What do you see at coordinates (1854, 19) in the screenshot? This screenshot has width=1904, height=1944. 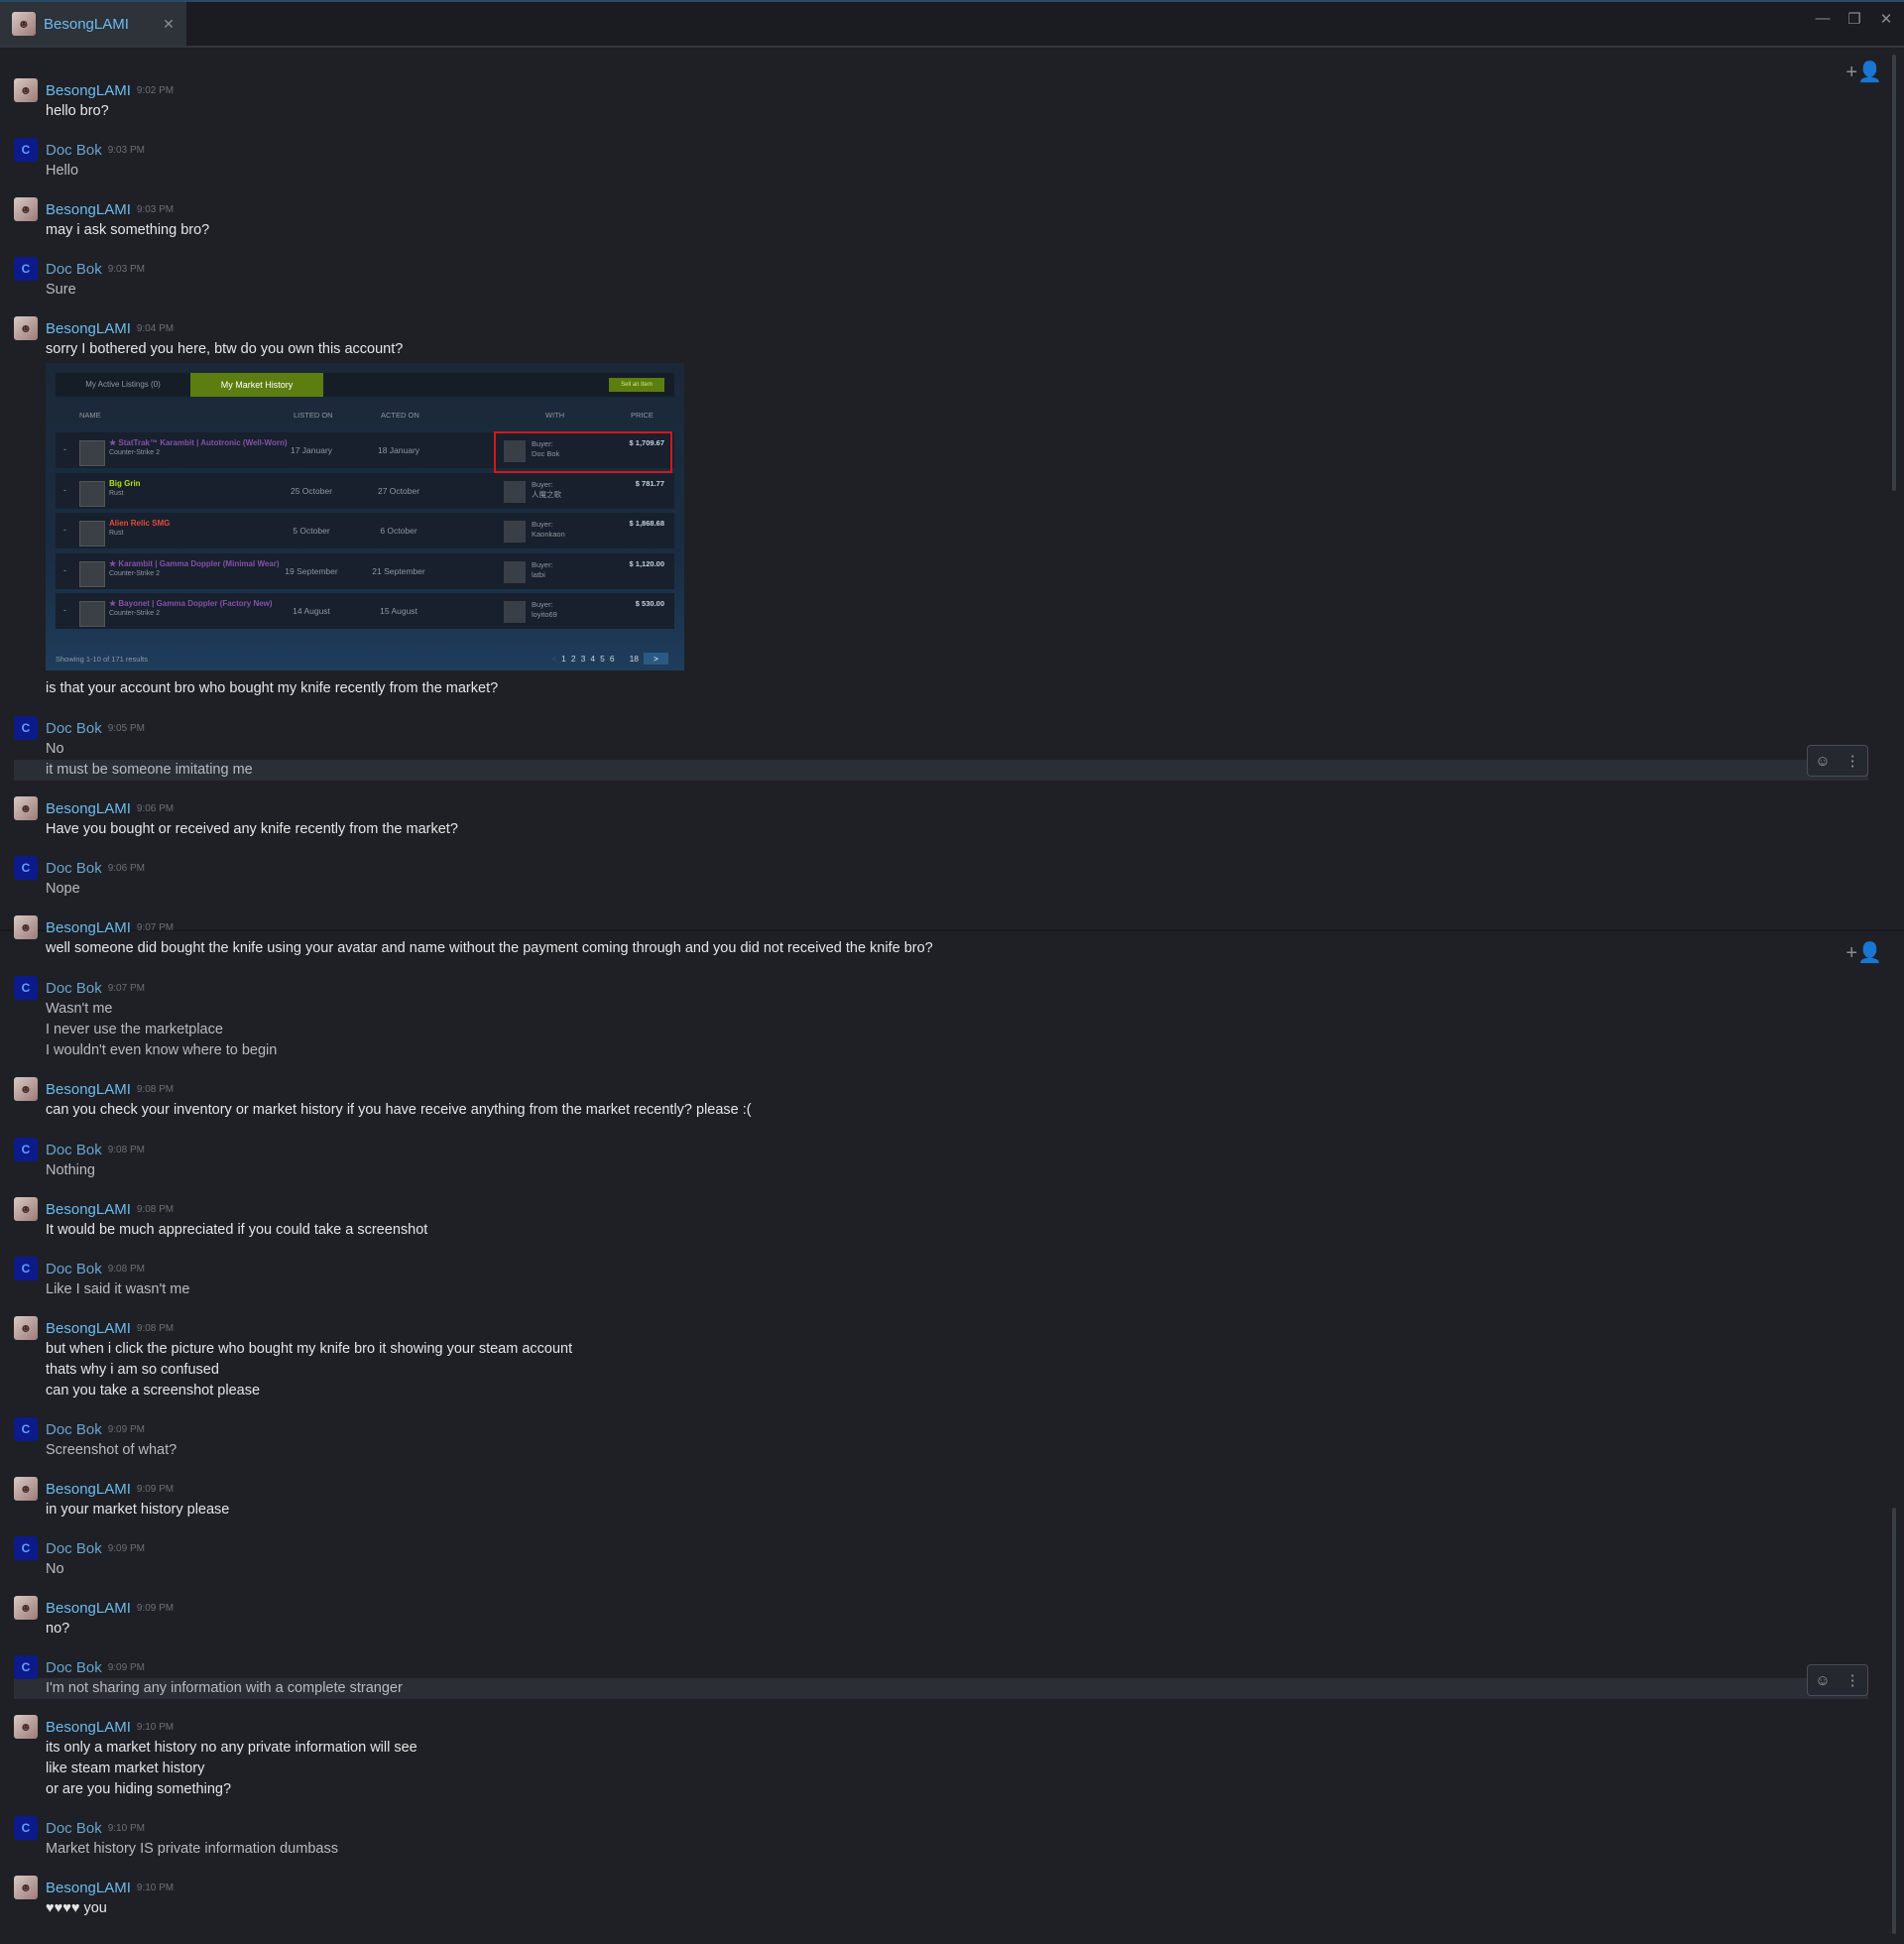 I see `restore-icon: ❐` at bounding box center [1854, 19].